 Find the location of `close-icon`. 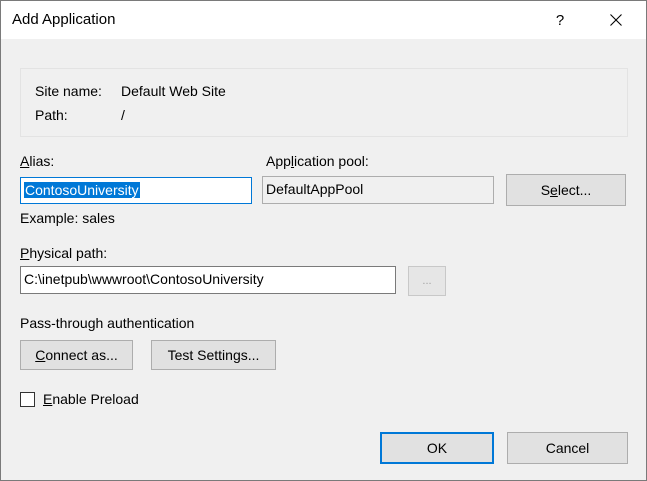

close-icon is located at coordinates (616, 20).